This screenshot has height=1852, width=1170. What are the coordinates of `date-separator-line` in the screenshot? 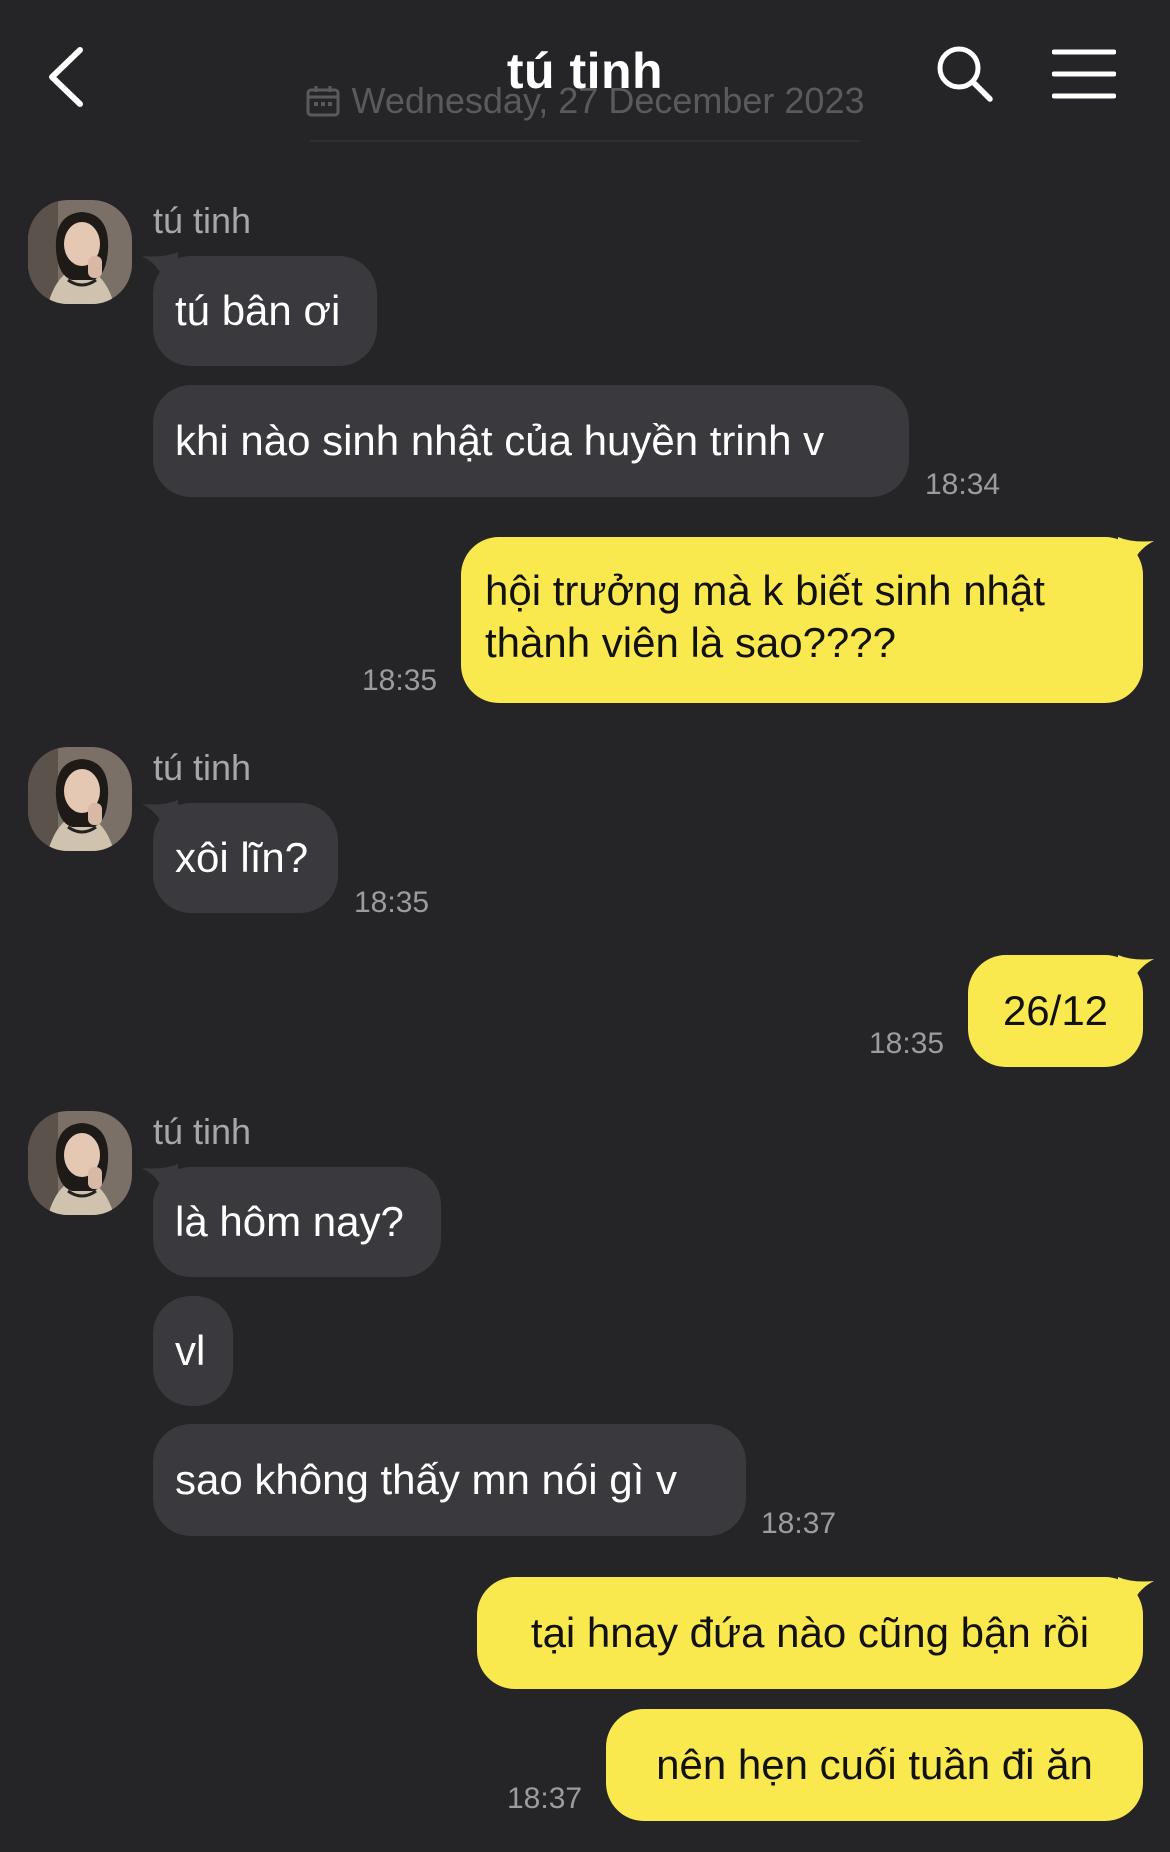 It's located at (585, 141).